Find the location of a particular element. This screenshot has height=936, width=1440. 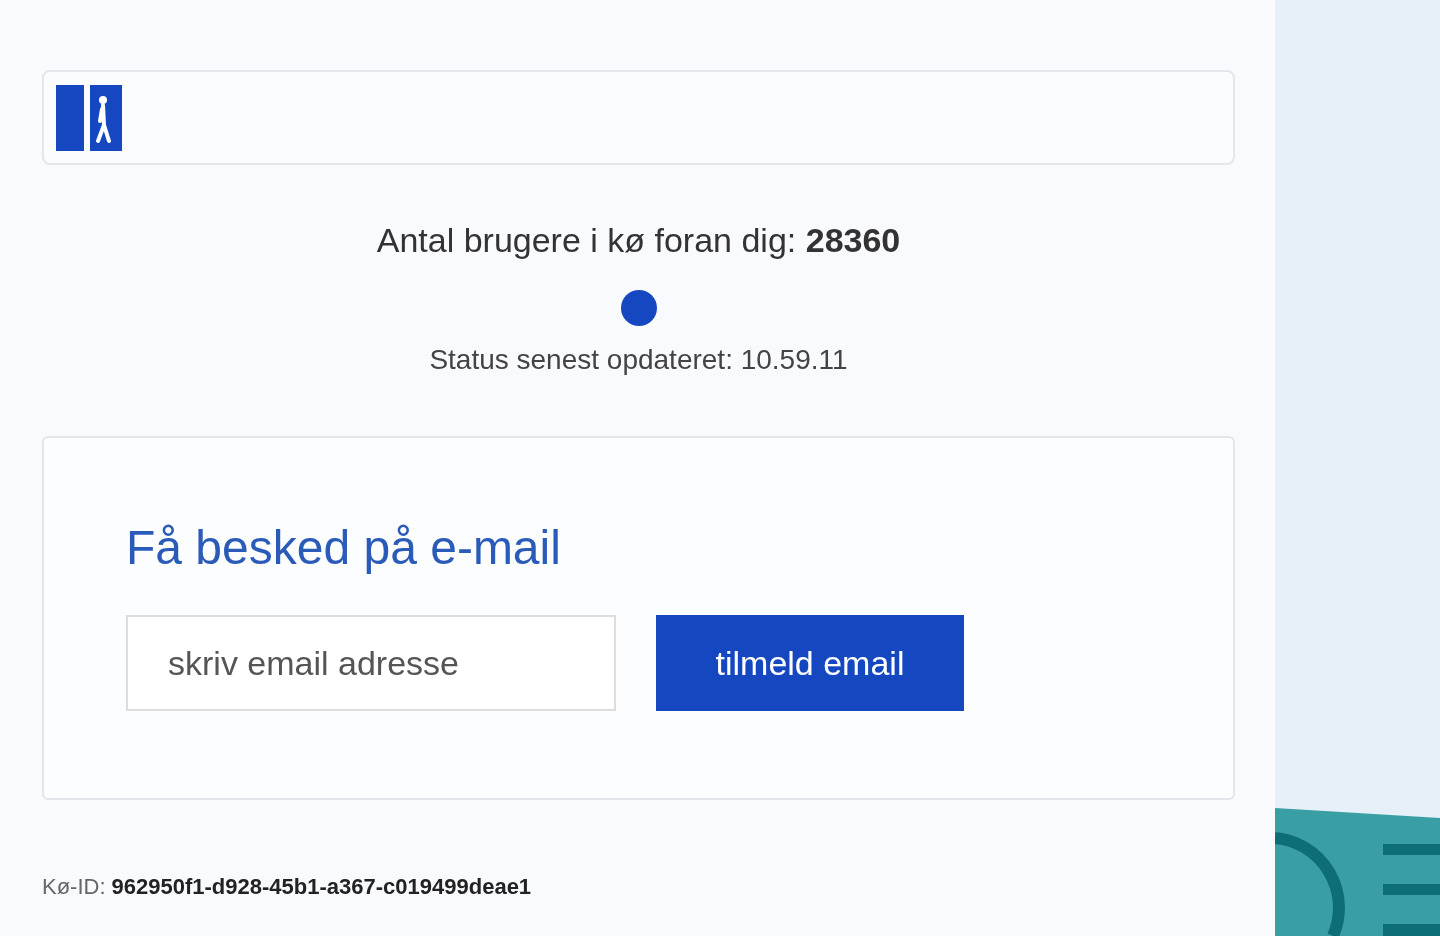

queue-count-text: Antal brugere i kø foran dig: 28360 is located at coordinates (638, 240).